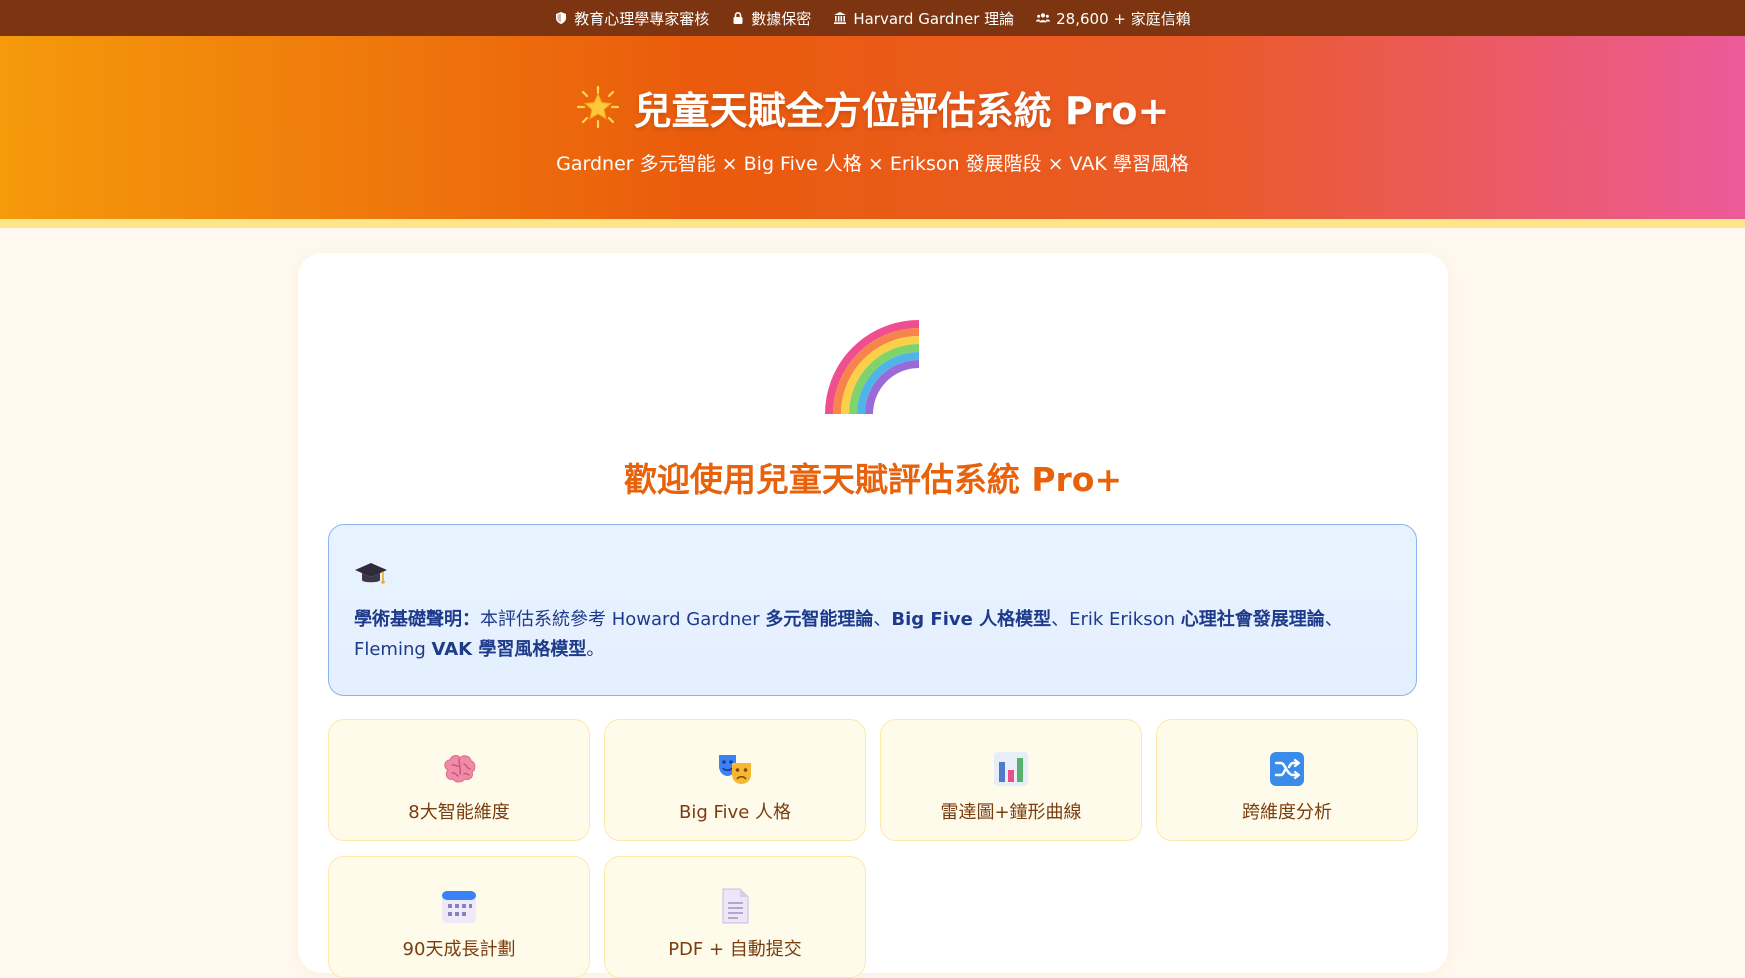  What do you see at coordinates (872, 223) in the screenshot?
I see `hero-divider` at bounding box center [872, 223].